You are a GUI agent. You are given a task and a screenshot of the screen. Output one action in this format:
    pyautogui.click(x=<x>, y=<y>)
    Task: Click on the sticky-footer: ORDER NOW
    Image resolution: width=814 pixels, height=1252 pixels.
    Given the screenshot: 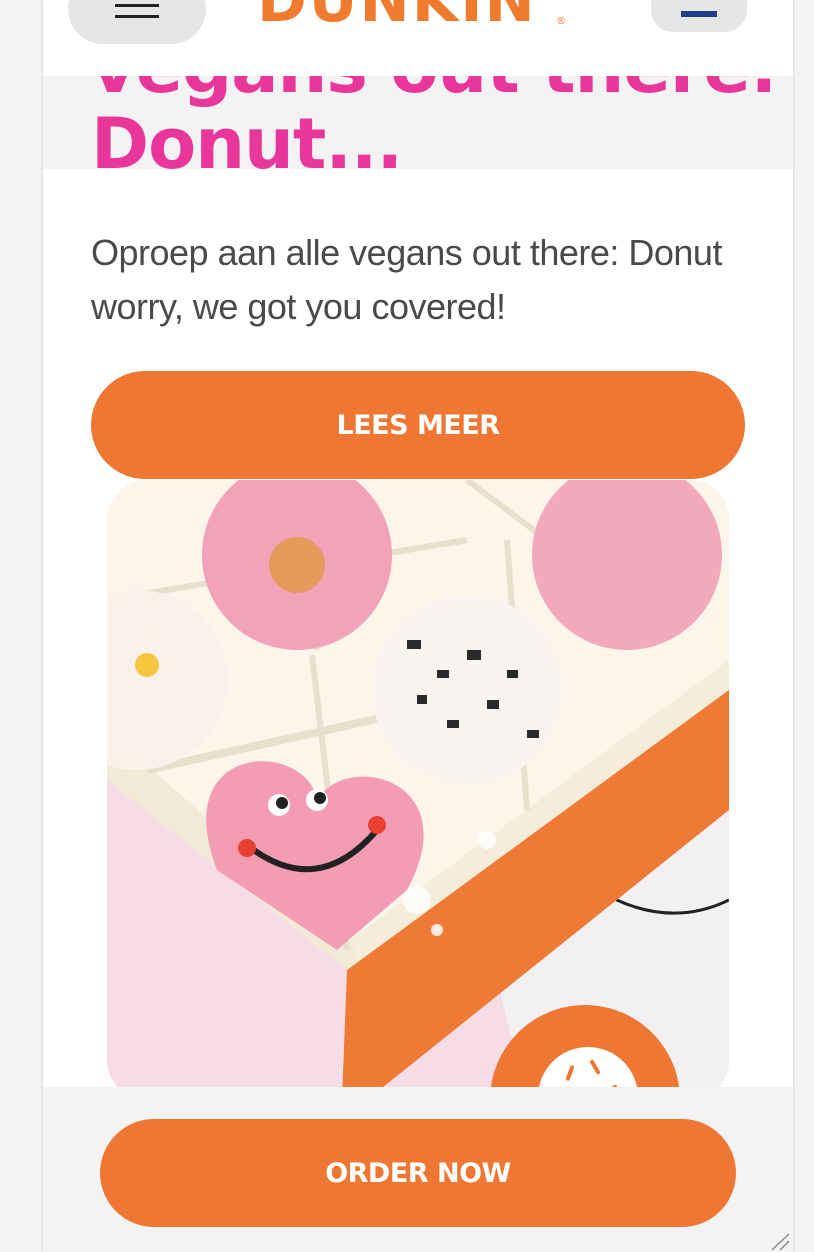 What is the action you would take?
    pyautogui.click(x=418, y=1169)
    